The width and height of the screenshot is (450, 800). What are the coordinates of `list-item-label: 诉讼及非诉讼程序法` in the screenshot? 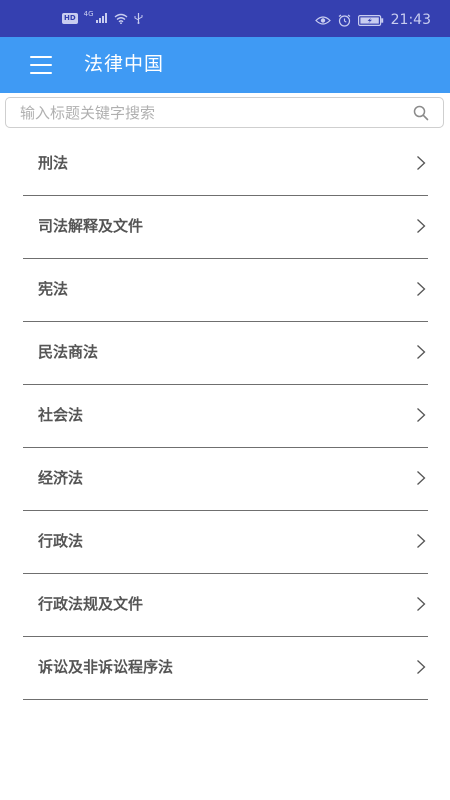 It's located at (106, 667).